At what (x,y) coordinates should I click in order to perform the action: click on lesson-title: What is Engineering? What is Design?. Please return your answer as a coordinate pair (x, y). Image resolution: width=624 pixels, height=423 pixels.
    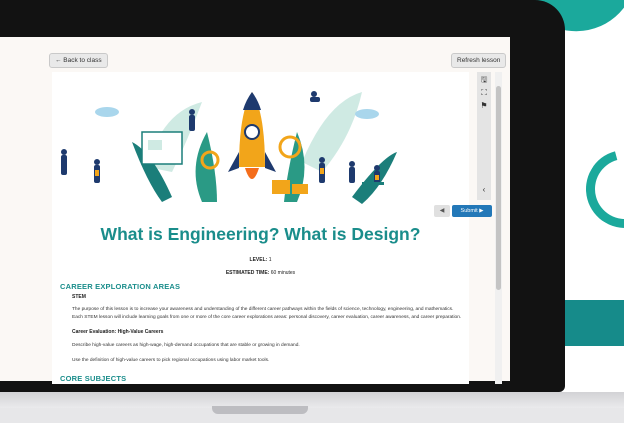
    Looking at the image, I should click on (260, 234).